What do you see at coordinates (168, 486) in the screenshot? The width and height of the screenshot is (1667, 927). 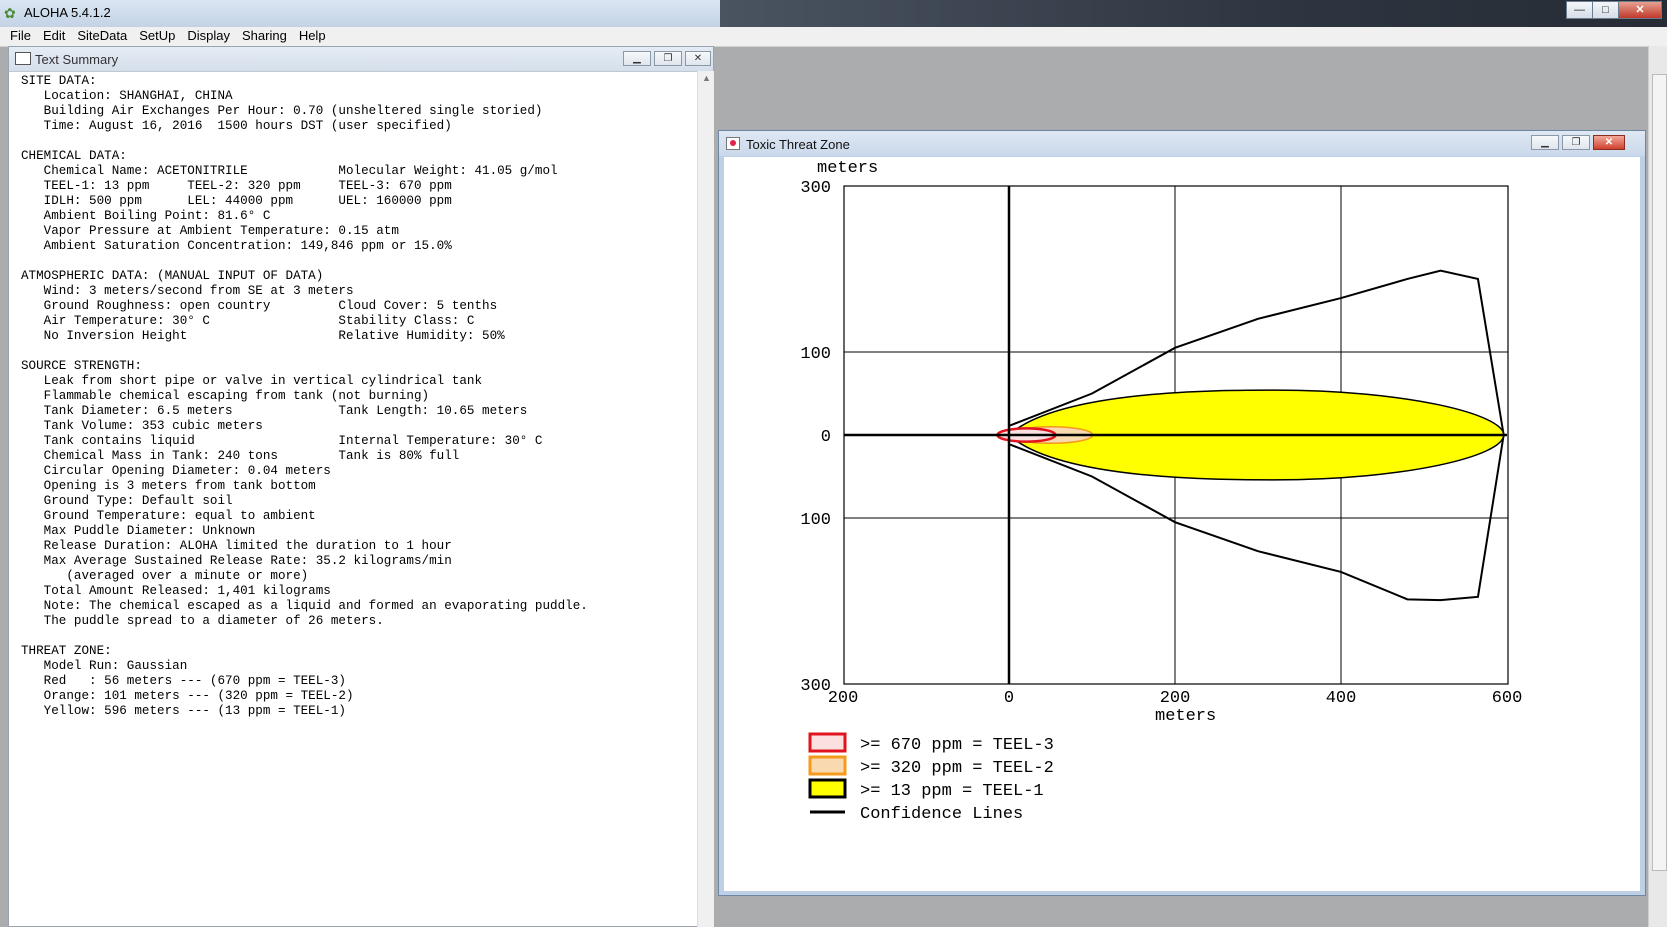 I see `summary-line: Opening is 3 meters from tank bottom` at bounding box center [168, 486].